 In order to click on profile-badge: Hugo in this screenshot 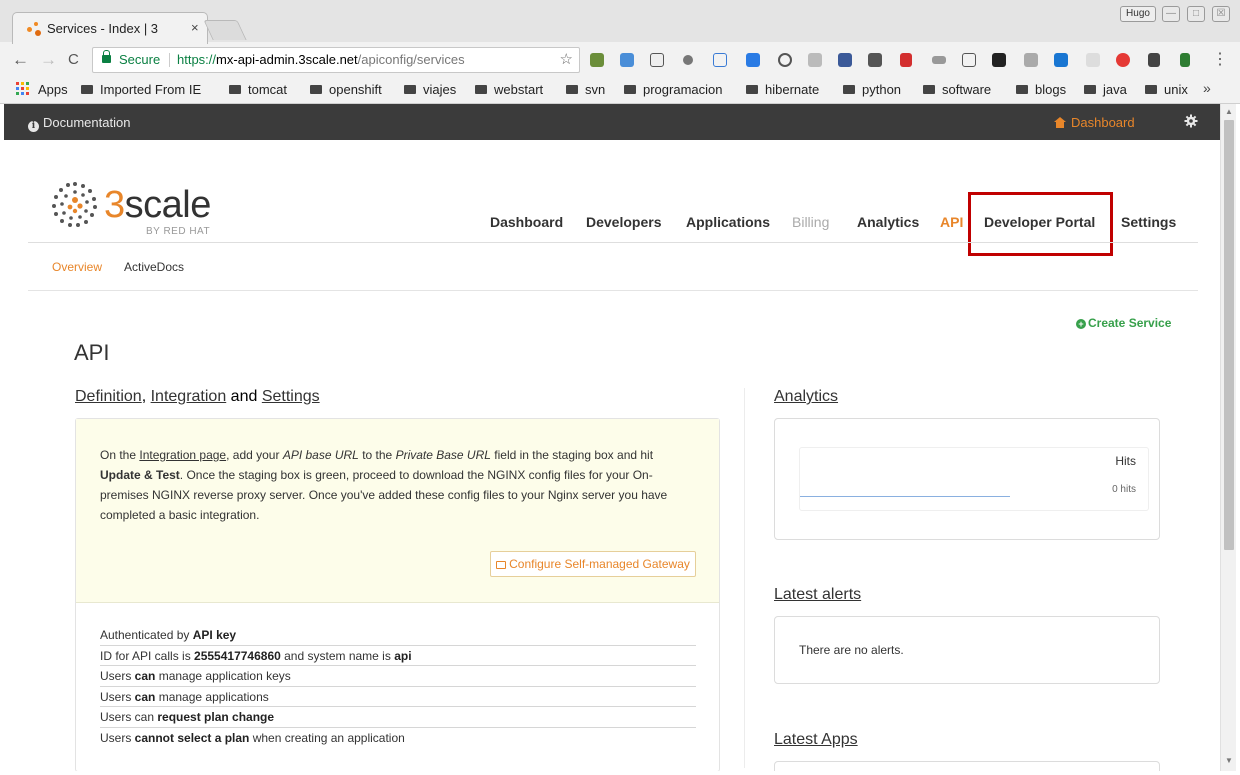, I will do `click(1138, 14)`.